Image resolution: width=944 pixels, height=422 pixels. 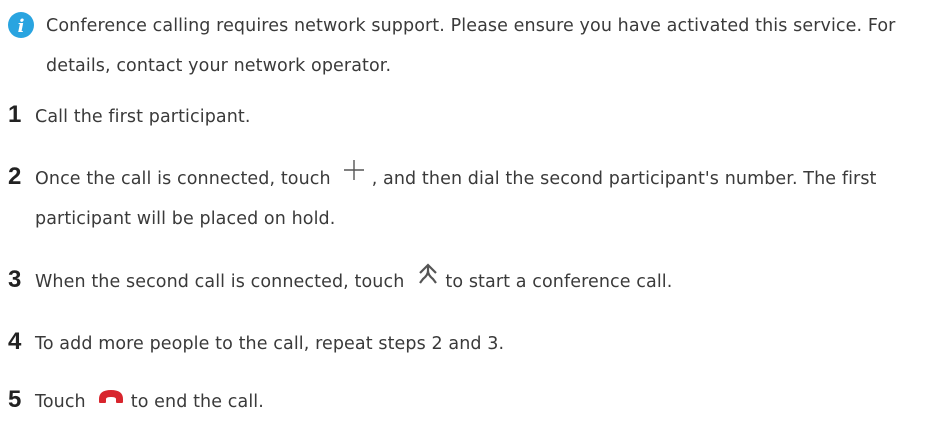 I want to click on step-number: 3, so click(x=15, y=279).